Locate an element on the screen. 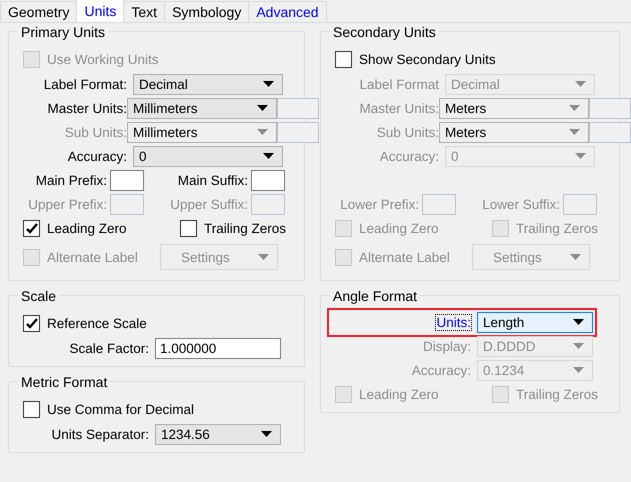 The image size is (631, 482). checkbox-label: Show Secondary Units is located at coordinates (427, 59).